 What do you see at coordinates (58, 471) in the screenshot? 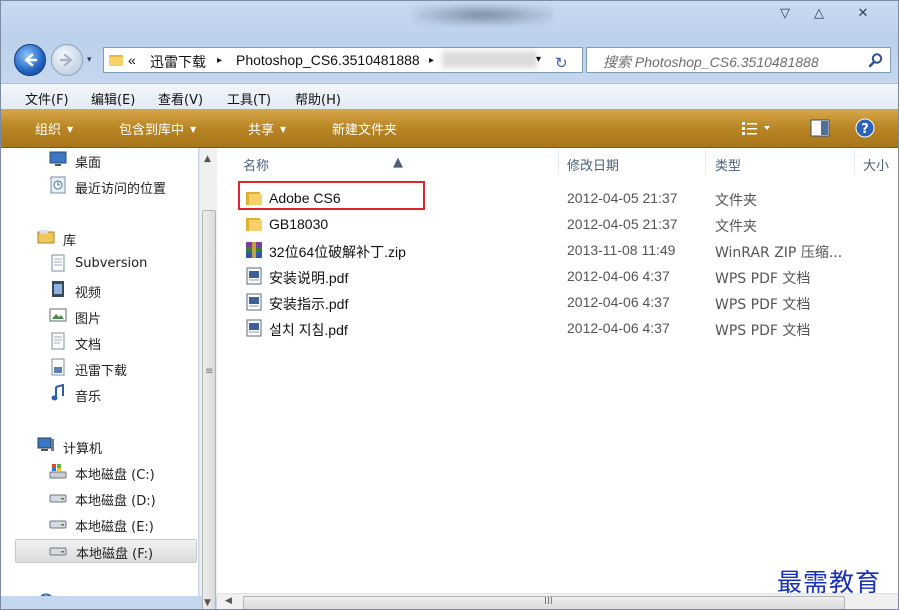
I see `system-drive-icon` at bounding box center [58, 471].